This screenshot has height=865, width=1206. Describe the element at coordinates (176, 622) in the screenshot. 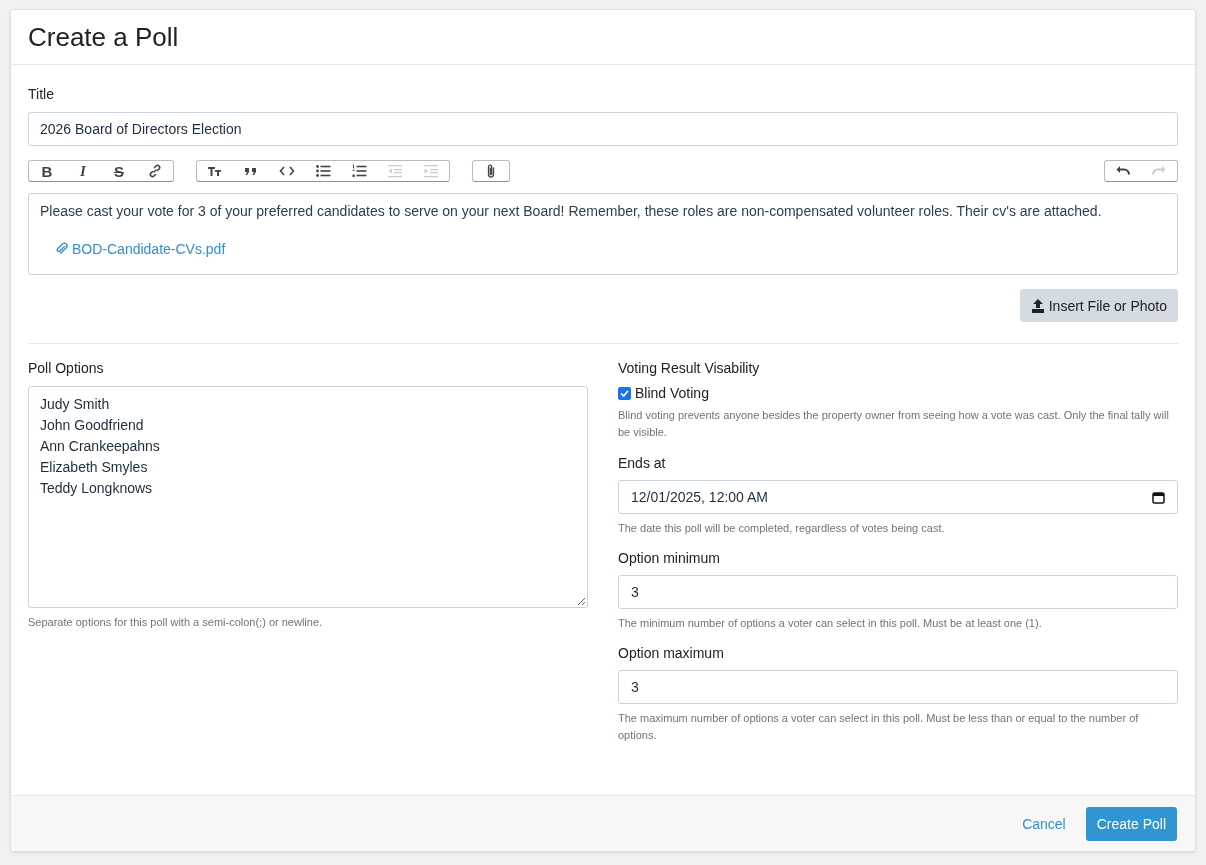

I see `help-text: Separate options for this poll with a semi-colon(;) or newline.` at that location.